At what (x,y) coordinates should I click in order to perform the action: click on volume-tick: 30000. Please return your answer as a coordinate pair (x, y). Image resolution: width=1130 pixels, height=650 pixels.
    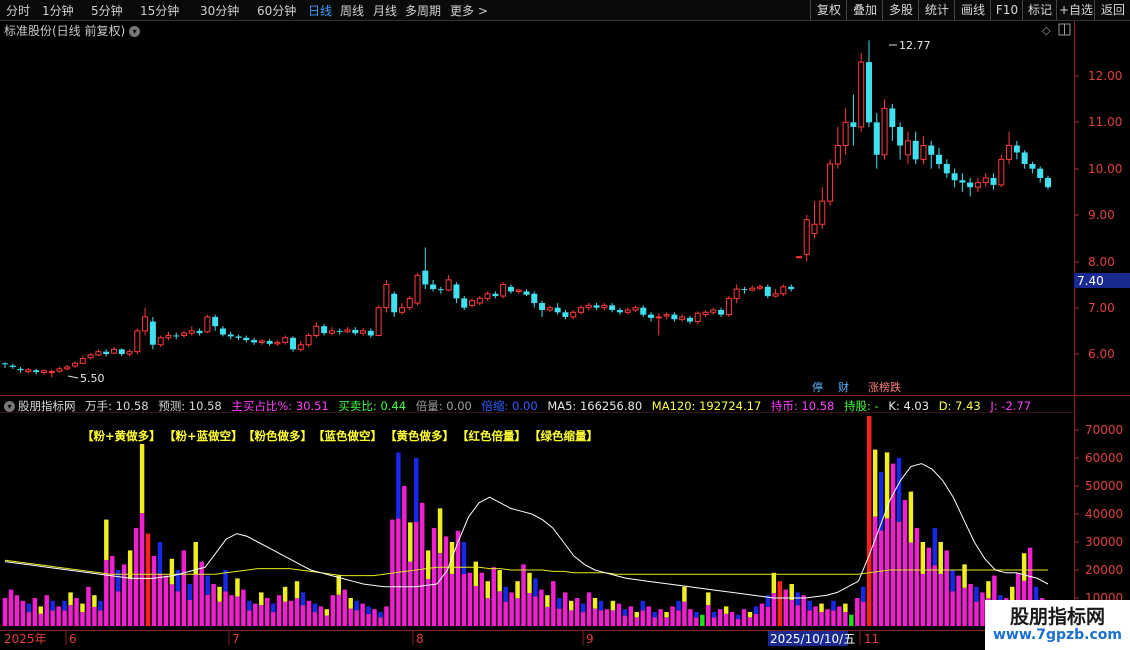
    Looking at the image, I should click on (1098, 542).